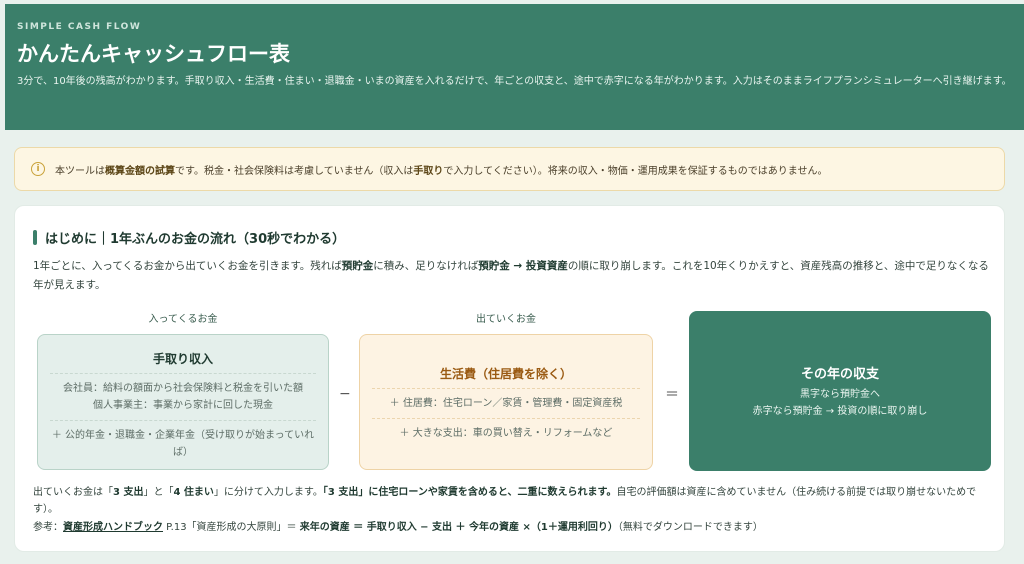 The width and height of the screenshot is (1024, 564). What do you see at coordinates (183, 388) in the screenshot?
I see `income-line-employee: 会社員：給料の額面から社会保険料と税金を引いた額` at bounding box center [183, 388].